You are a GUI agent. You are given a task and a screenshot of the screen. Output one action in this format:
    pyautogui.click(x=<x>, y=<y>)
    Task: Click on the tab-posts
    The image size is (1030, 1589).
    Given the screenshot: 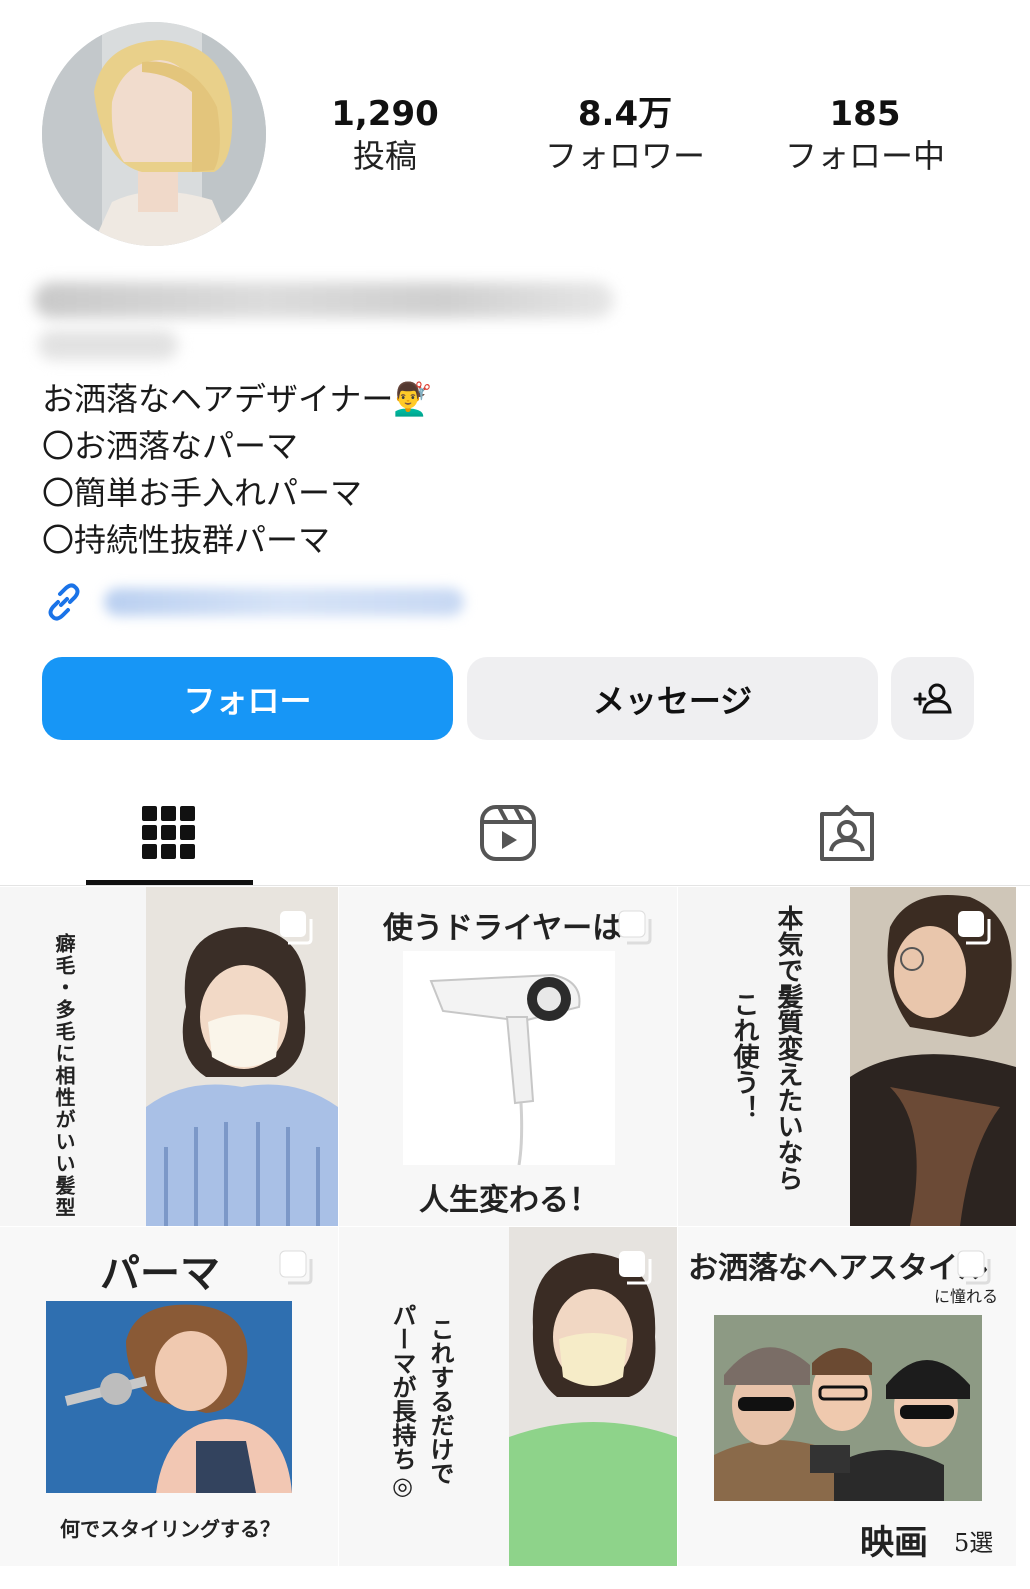 What is the action you would take?
    pyautogui.click(x=169, y=833)
    